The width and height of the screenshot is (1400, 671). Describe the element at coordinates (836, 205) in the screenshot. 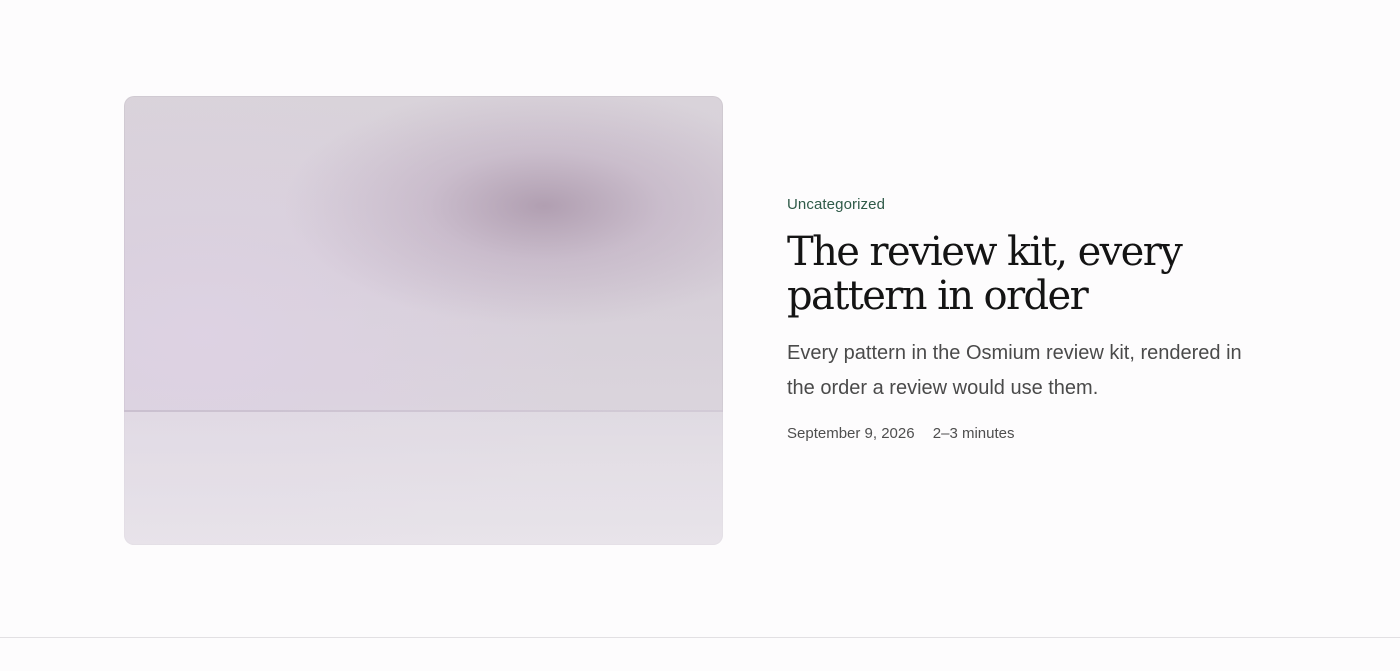

I see `category-link: Uncategorized` at that location.